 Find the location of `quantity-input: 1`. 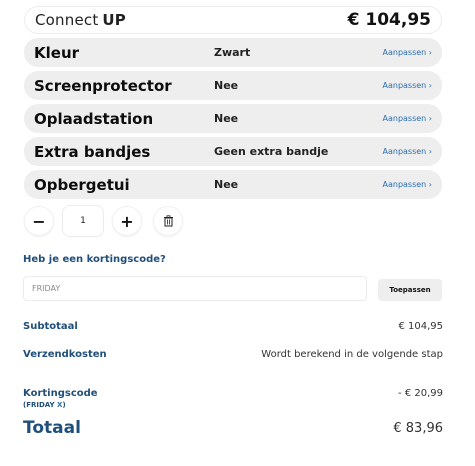

quantity-input: 1 is located at coordinates (83, 221).